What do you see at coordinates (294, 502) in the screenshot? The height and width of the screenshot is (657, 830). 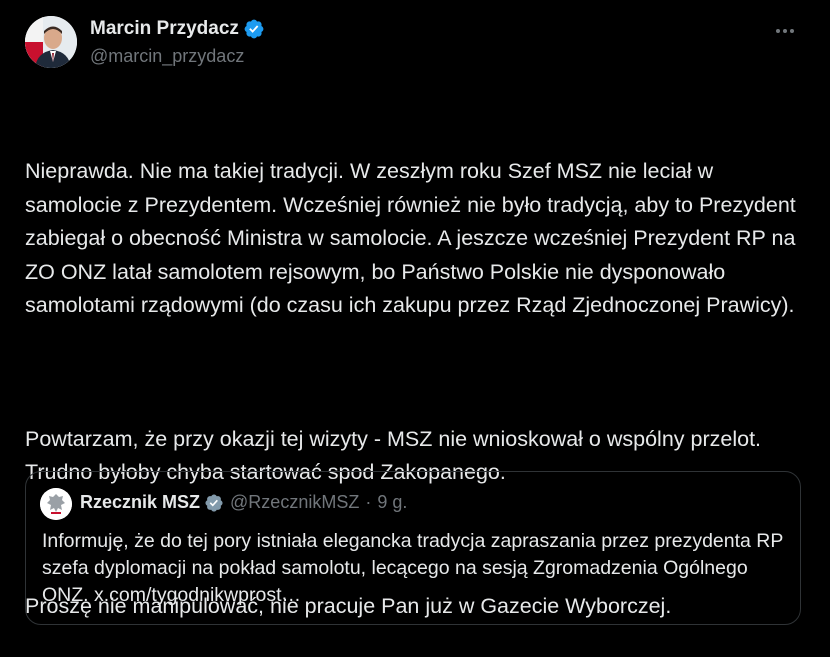 I see `quoted-author-handle: @RzecznikMSZ` at bounding box center [294, 502].